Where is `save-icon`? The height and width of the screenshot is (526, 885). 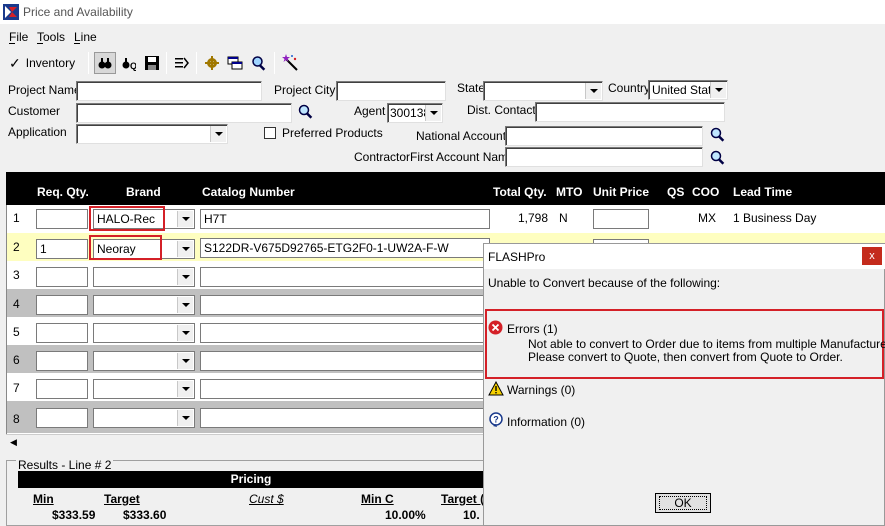
save-icon is located at coordinates (152, 63).